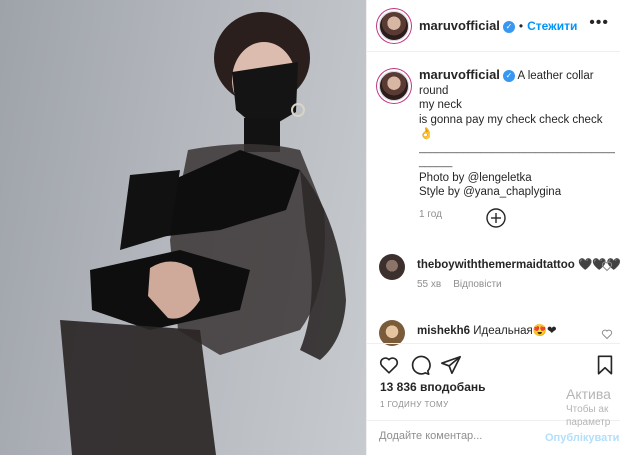  I want to click on post-header-info: maruvofficial ✓ • Стежити, so click(498, 26).